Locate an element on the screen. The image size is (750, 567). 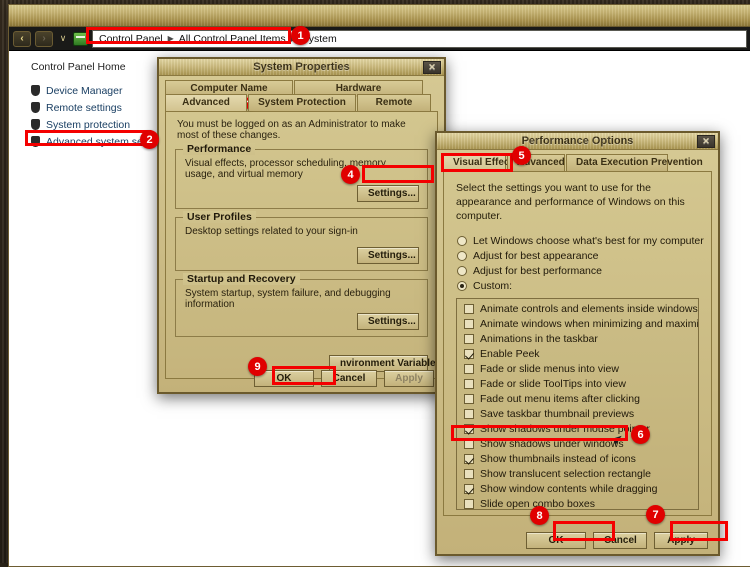
perf-cancel-button: Cancel is located at coordinates (620, 540).